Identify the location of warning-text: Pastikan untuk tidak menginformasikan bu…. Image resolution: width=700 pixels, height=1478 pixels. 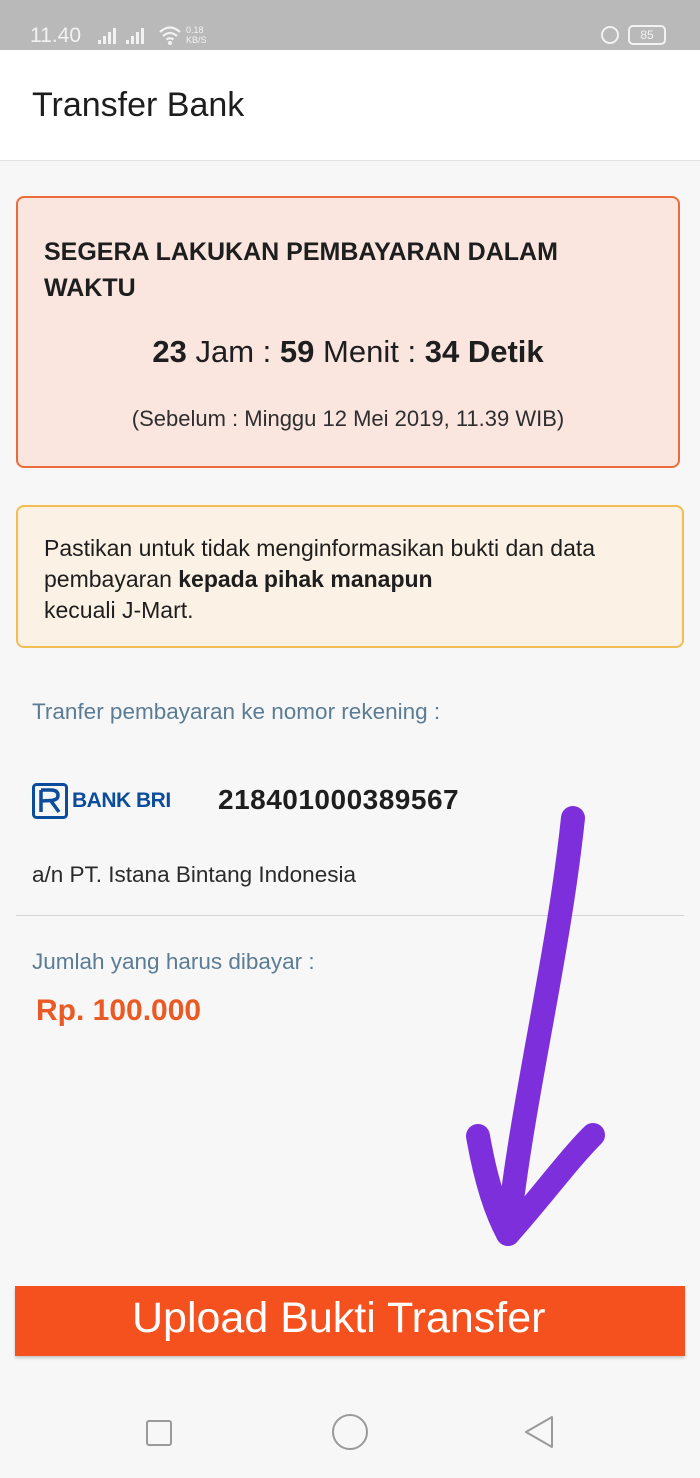
(320, 579).